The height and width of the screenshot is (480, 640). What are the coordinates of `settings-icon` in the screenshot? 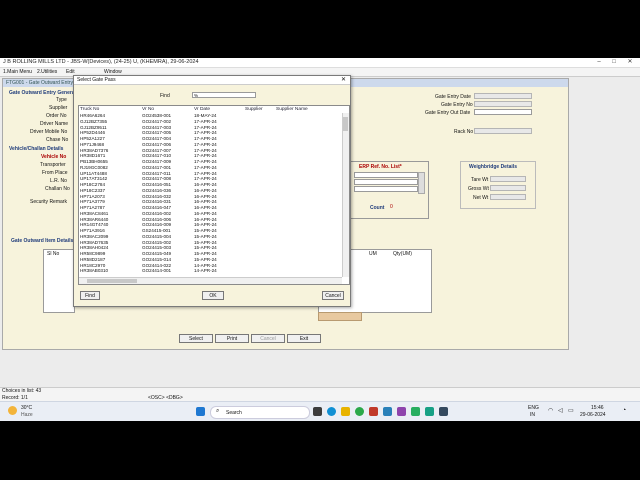 It's located at (401, 411).